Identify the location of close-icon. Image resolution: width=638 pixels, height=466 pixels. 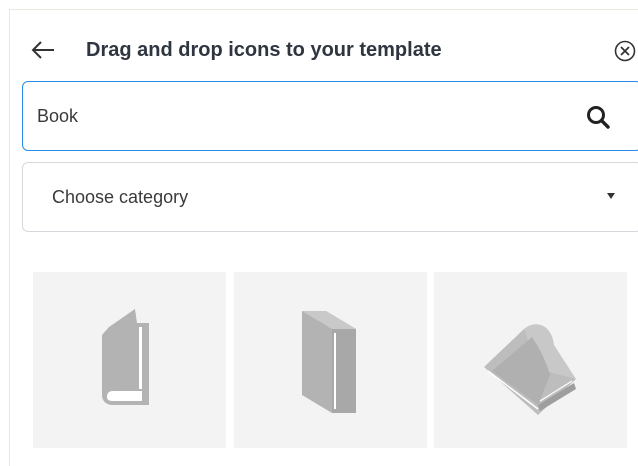
(625, 51).